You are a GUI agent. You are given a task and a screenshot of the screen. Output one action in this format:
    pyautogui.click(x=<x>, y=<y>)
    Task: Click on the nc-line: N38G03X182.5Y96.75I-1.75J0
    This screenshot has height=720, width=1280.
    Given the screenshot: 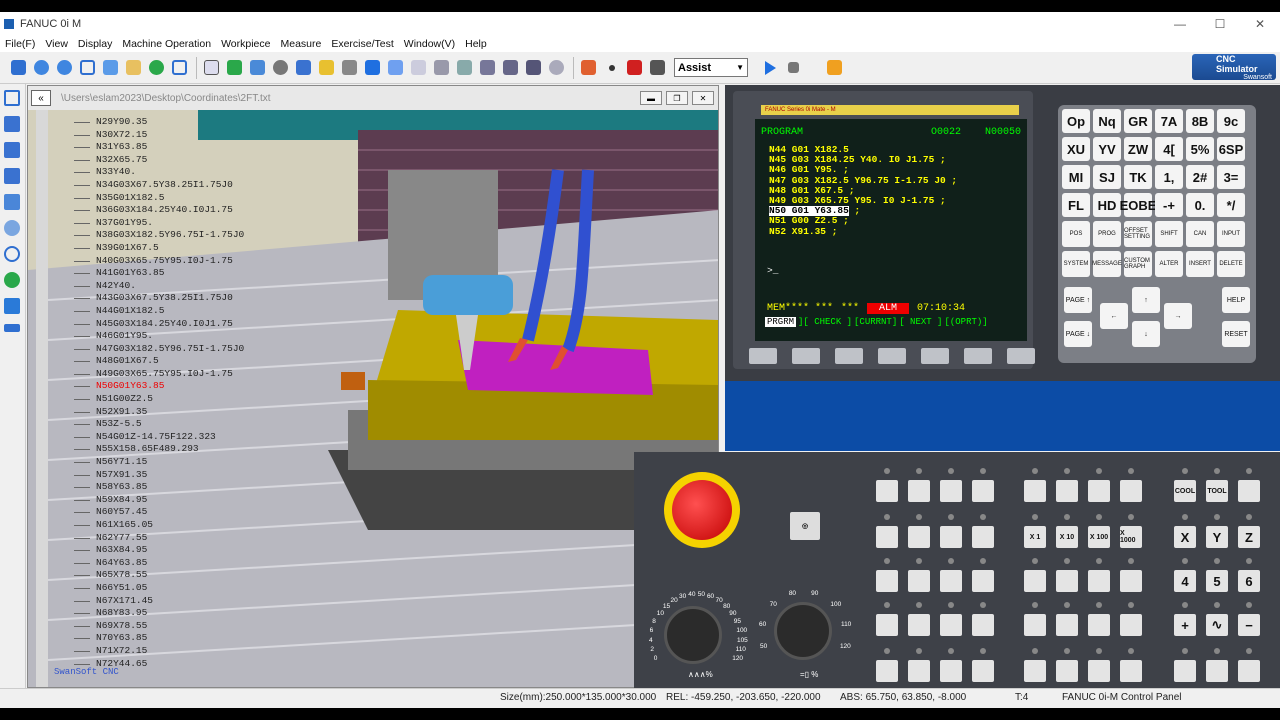 What is the action you would take?
    pyautogui.click(x=159, y=235)
    